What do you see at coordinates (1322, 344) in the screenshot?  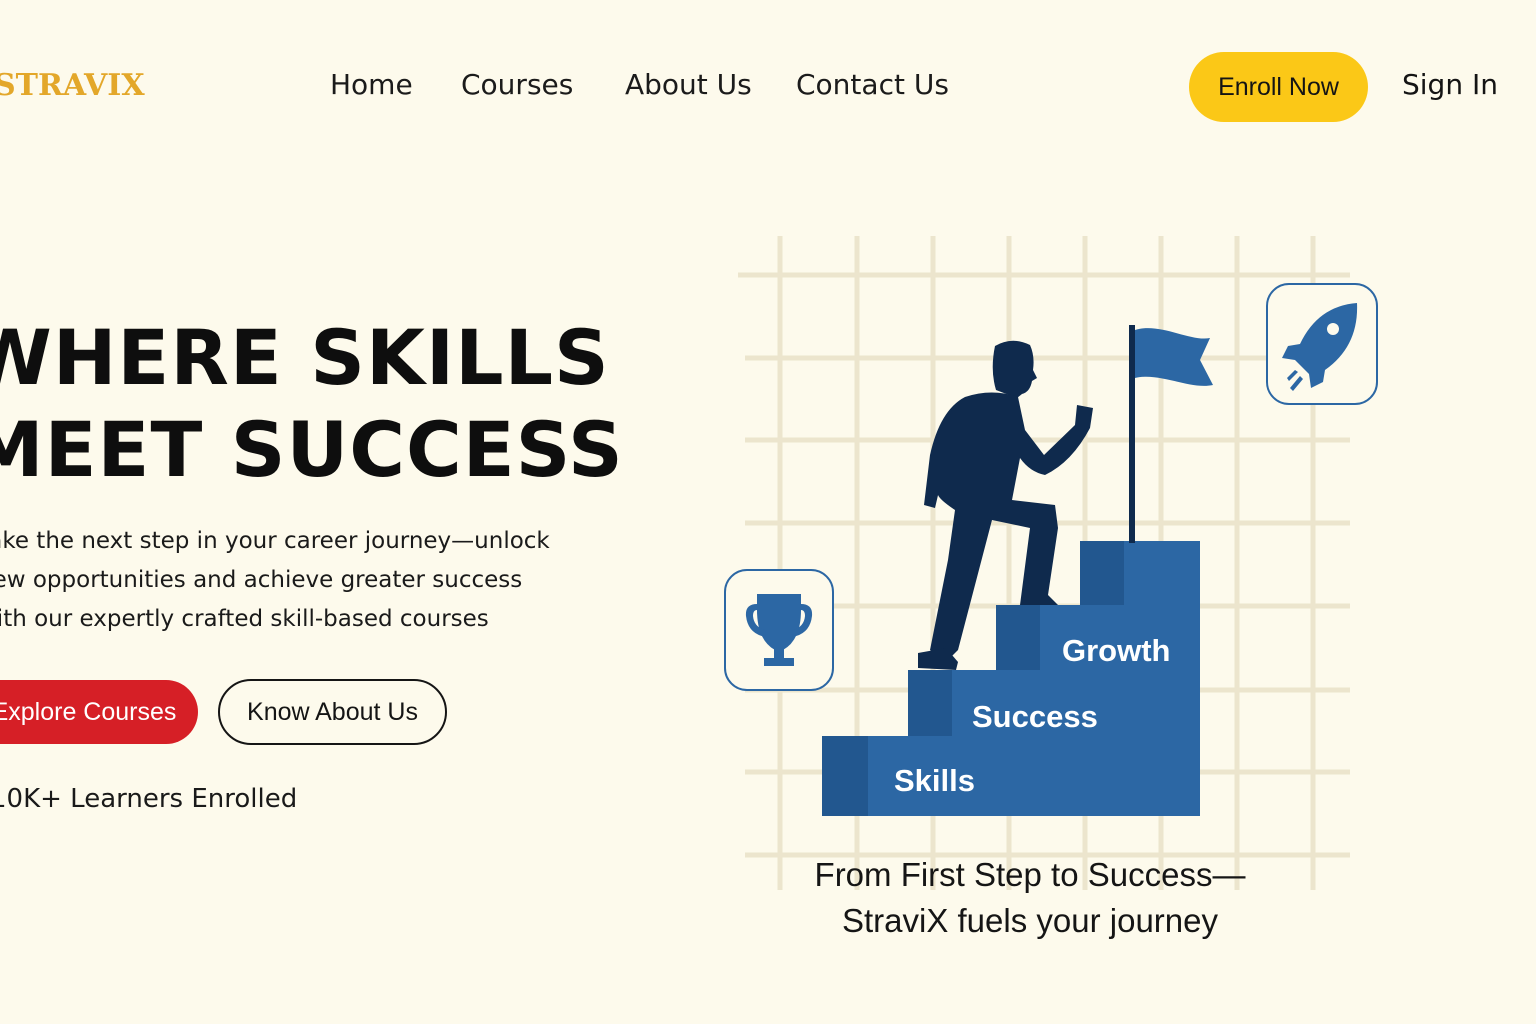 I see `rocket-tile` at bounding box center [1322, 344].